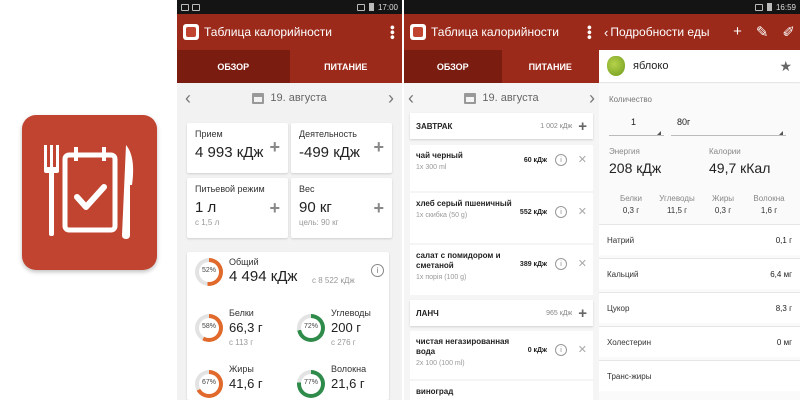 The width and height of the screenshot is (800, 400). What do you see at coordinates (237, 208) in the screenshot?
I see `water-card: Питьевой режим 1 л с 1,5 л +` at bounding box center [237, 208].